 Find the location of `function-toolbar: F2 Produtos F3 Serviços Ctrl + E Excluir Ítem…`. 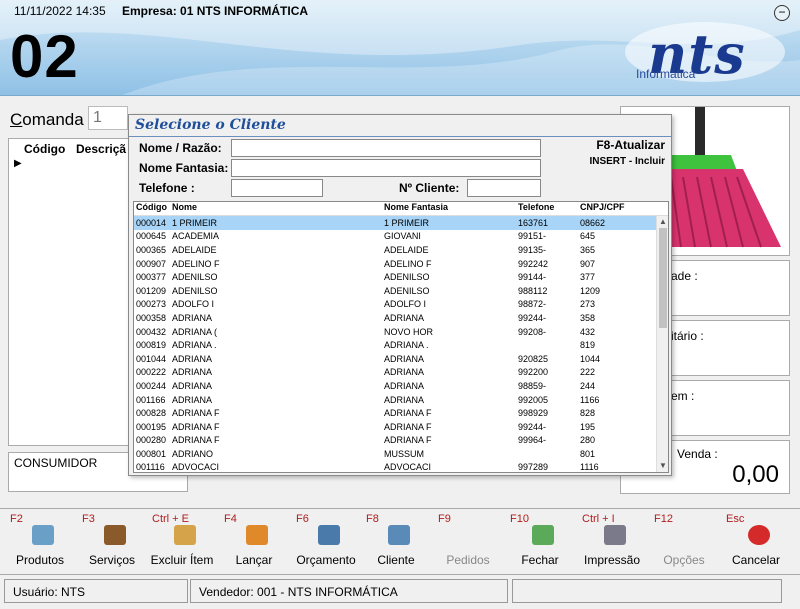

function-toolbar: F2 Produtos F3 Serviços Ctrl + E Excluir Ítem… is located at coordinates (400, 539).